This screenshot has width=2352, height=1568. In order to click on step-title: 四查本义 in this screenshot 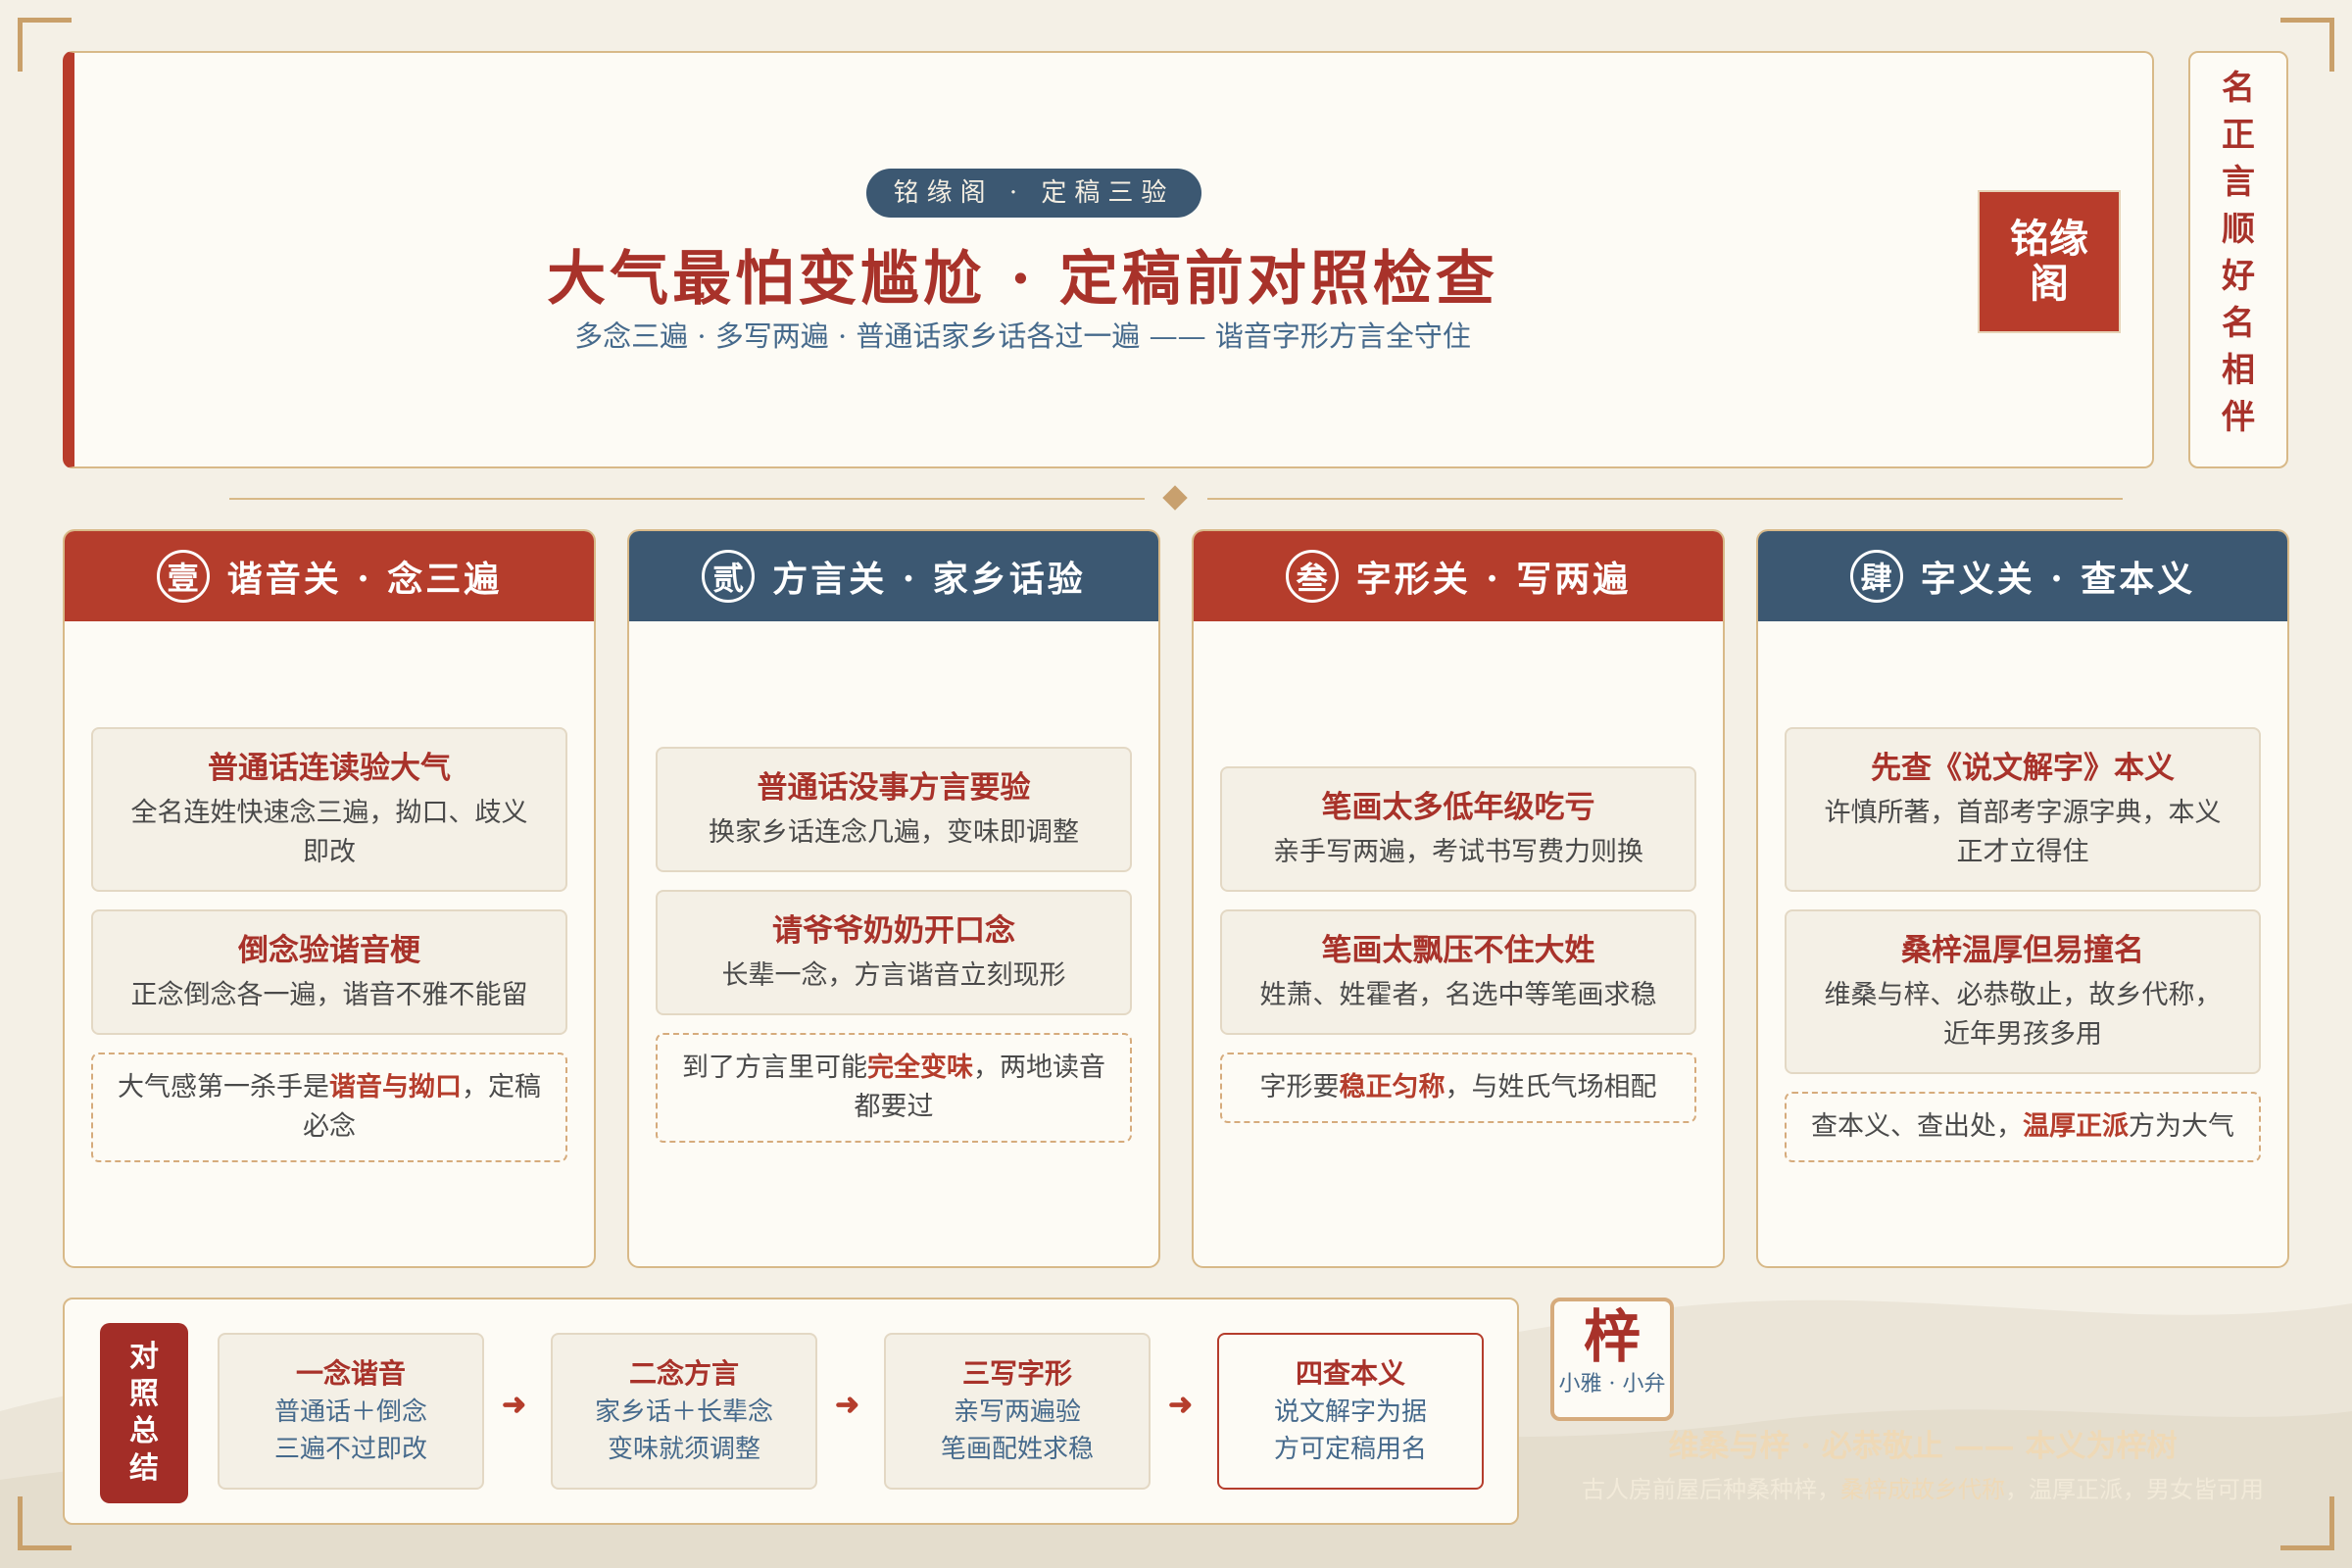, I will do `click(1350, 1373)`.